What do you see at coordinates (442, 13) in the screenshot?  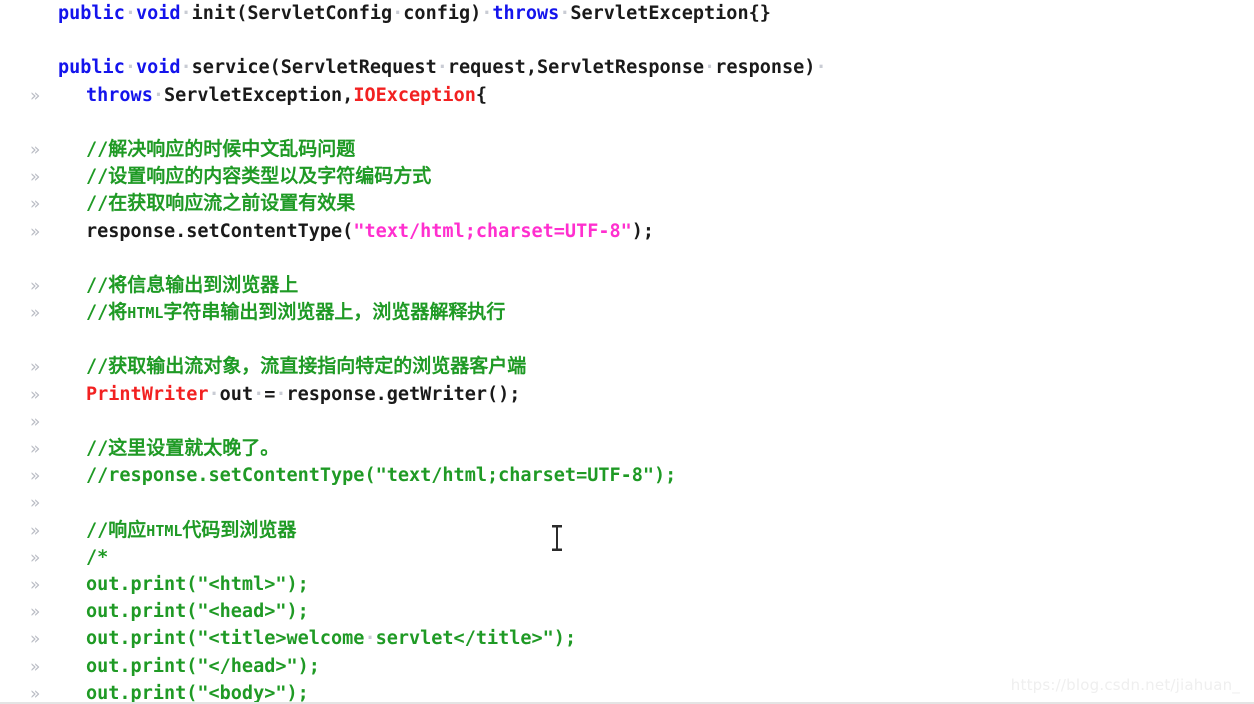 I see `code-token: config)` at bounding box center [442, 13].